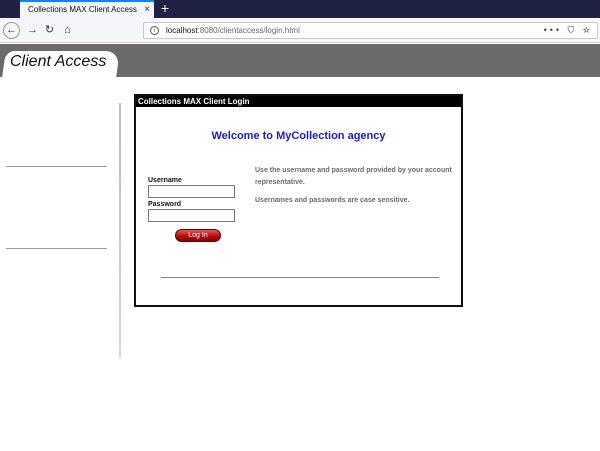  Describe the element at coordinates (49, 30) in the screenshot. I see `reload-icon: ↻` at that location.